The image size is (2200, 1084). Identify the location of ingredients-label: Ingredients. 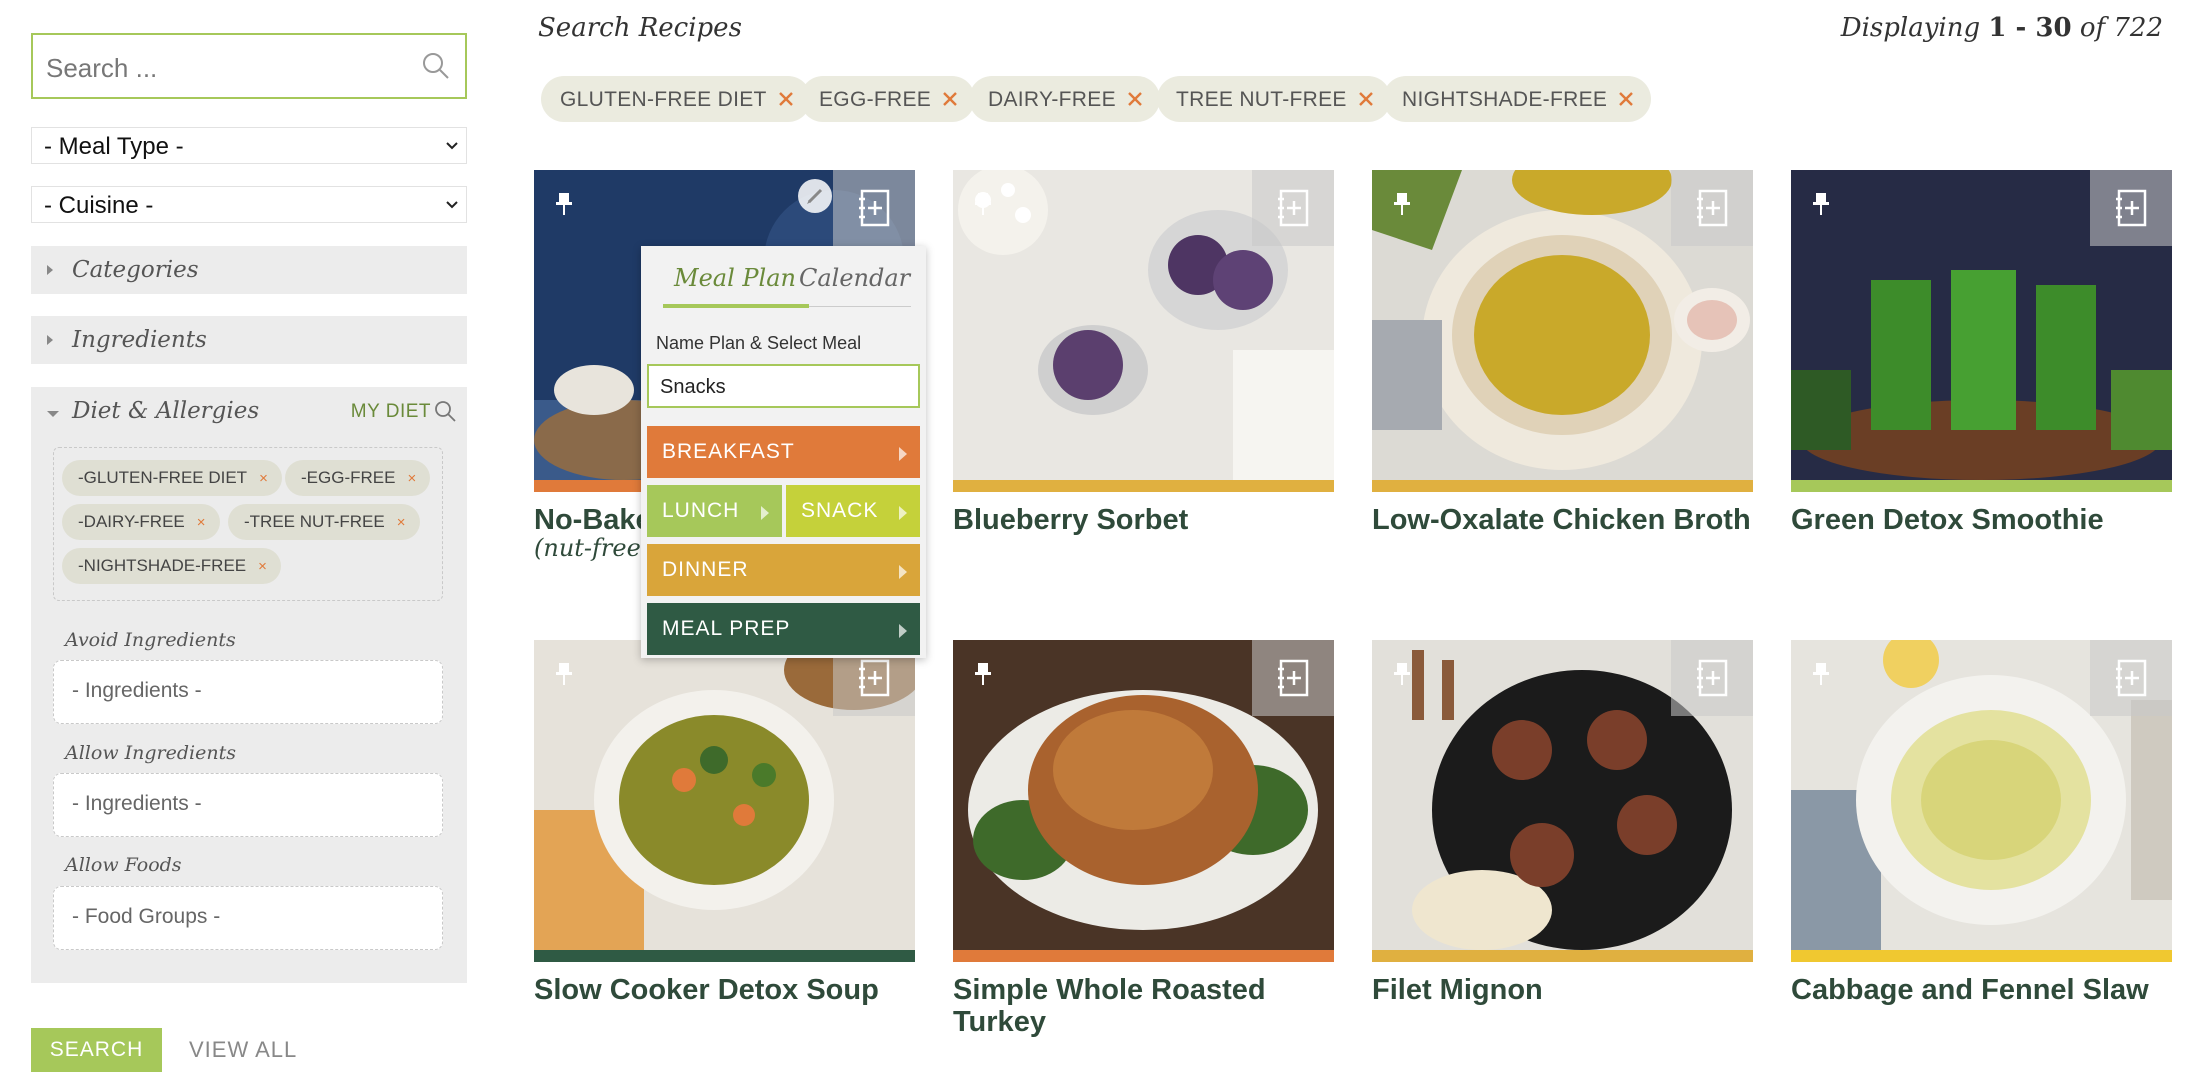
(139, 340).